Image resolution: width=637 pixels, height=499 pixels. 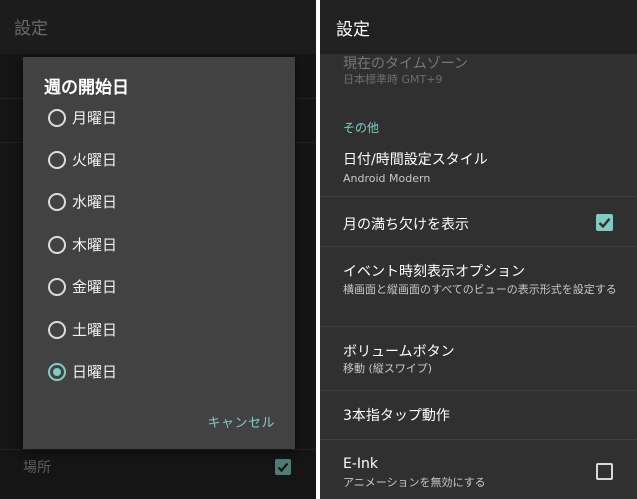 What do you see at coordinates (406, 225) in the screenshot?
I see `pref-title: 月の満ち欠けを表示` at bounding box center [406, 225].